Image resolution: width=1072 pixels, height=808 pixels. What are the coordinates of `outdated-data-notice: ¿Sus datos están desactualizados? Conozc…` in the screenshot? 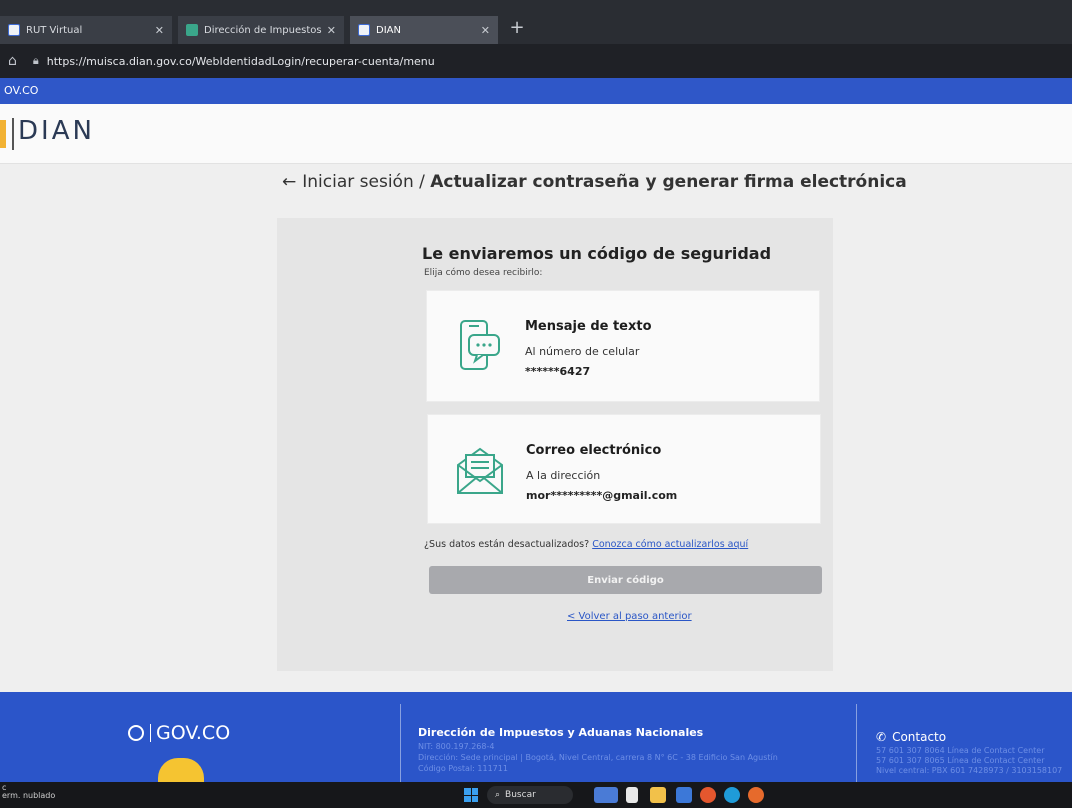 It's located at (586, 544).